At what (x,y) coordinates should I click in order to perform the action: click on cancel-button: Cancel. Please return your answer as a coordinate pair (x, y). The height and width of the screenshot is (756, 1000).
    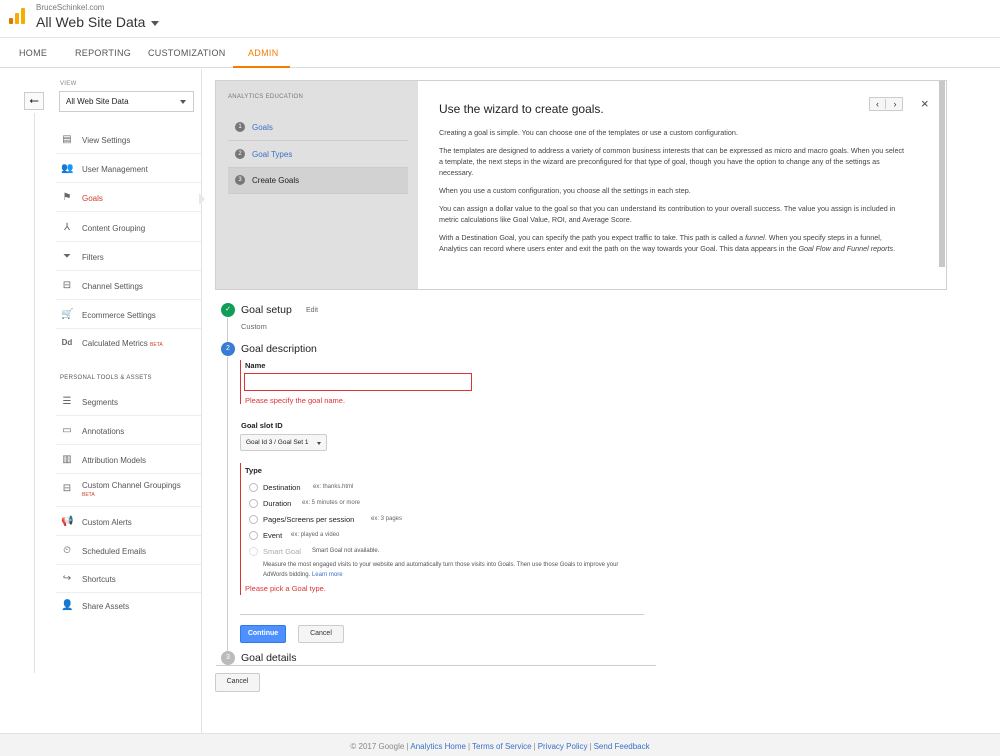
    Looking at the image, I should click on (321, 634).